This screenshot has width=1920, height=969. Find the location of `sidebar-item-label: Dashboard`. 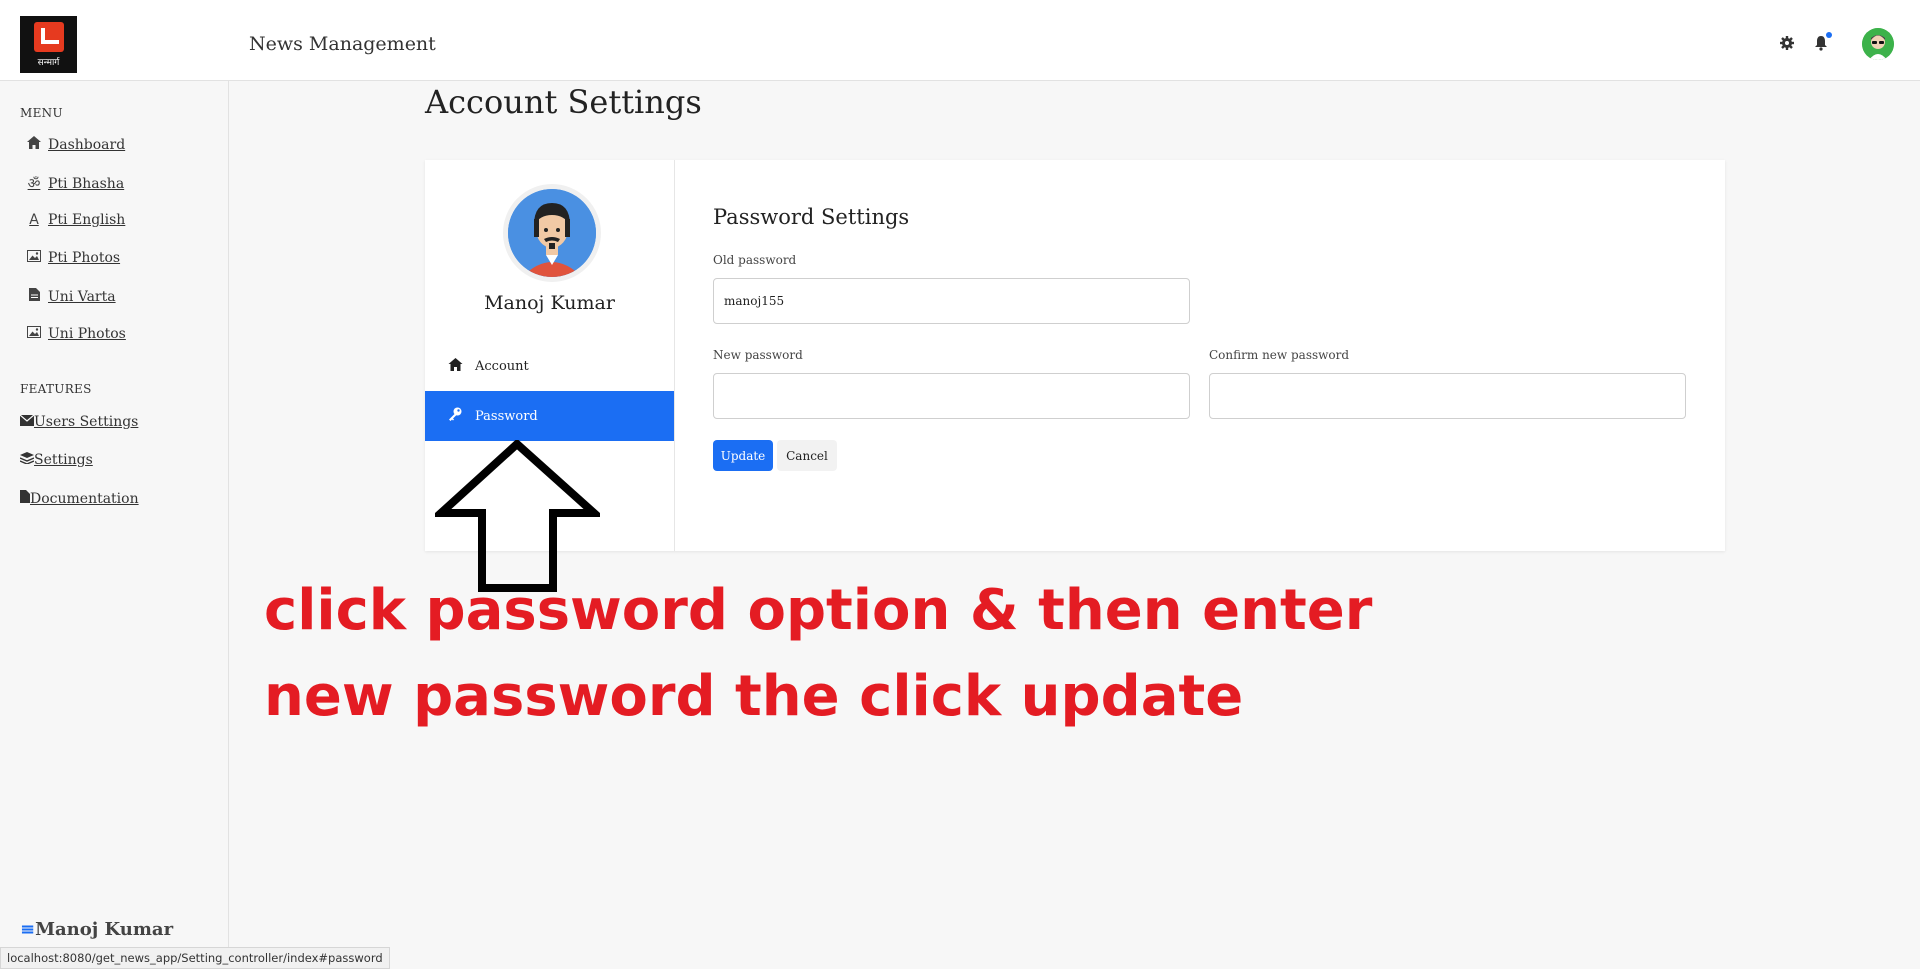

sidebar-item-label: Dashboard is located at coordinates (87, 144).